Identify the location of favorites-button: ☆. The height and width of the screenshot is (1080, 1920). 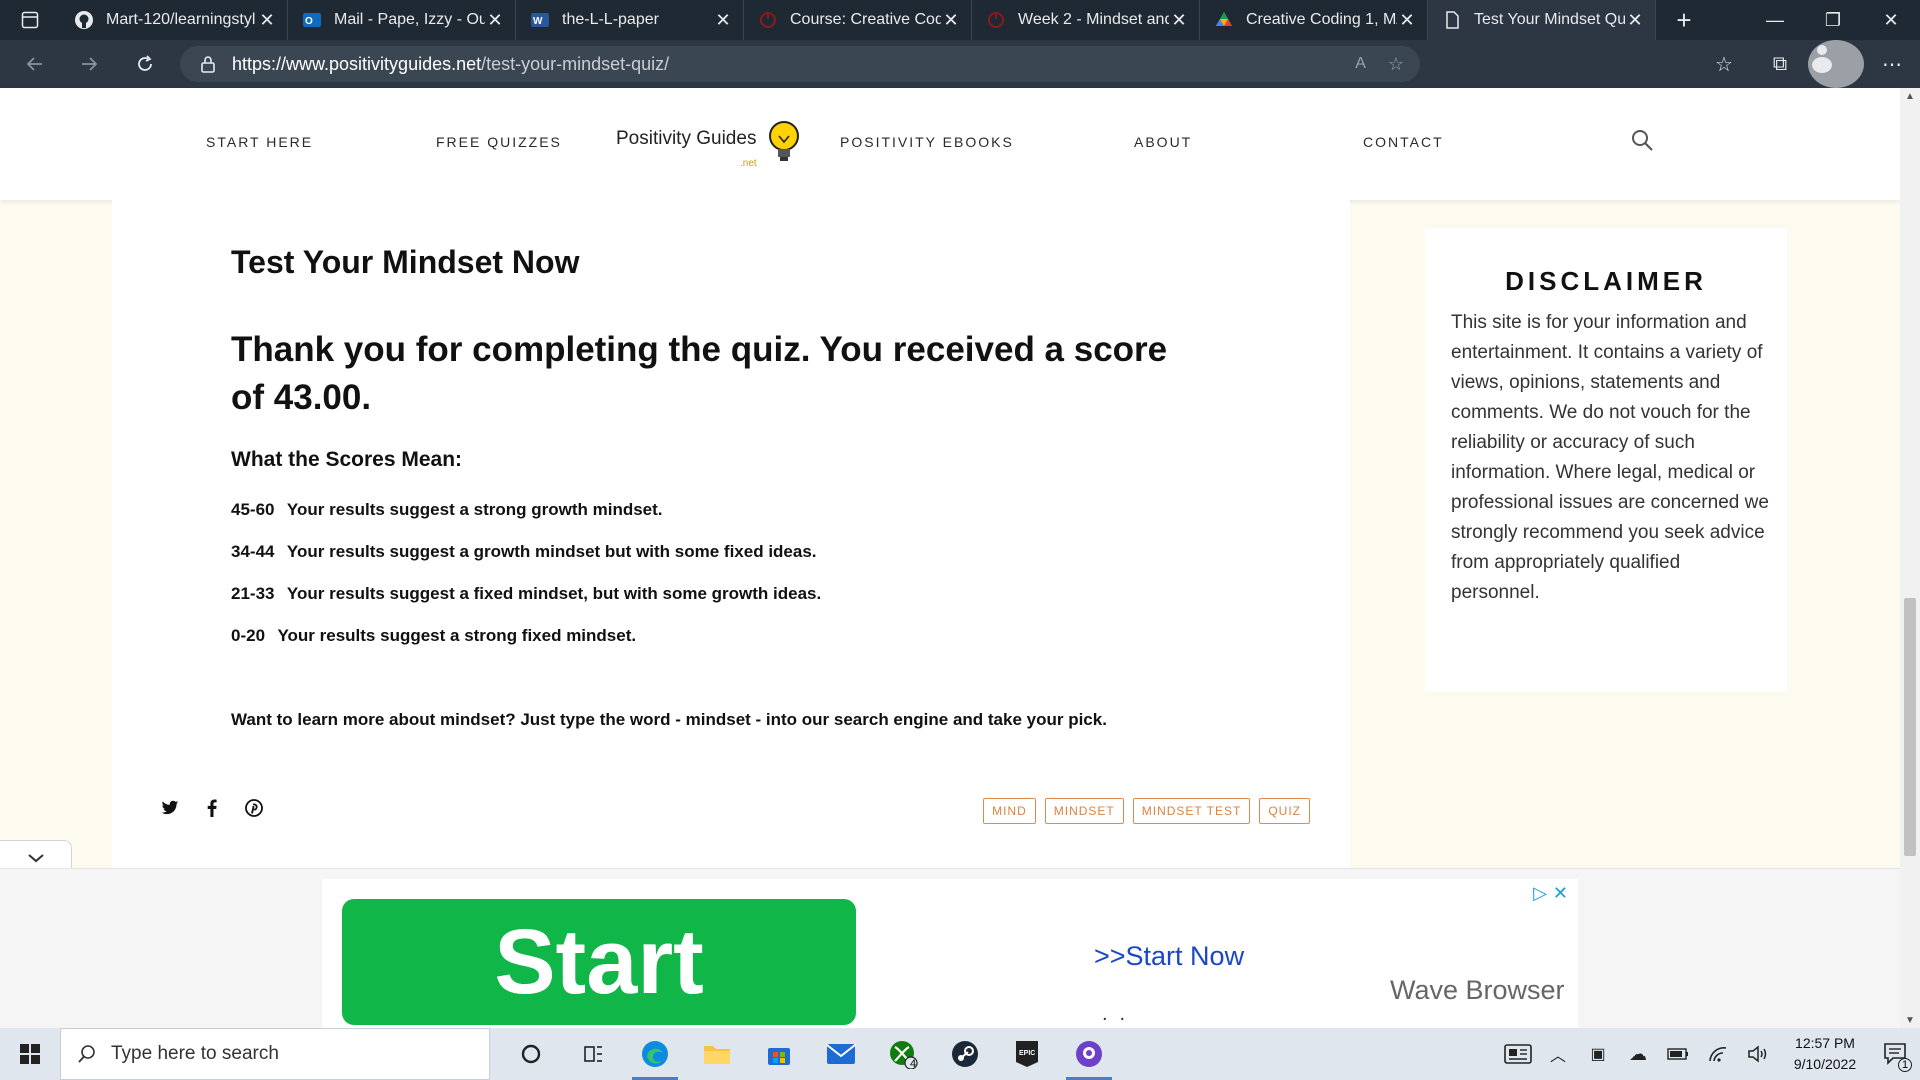
(1724, 64).